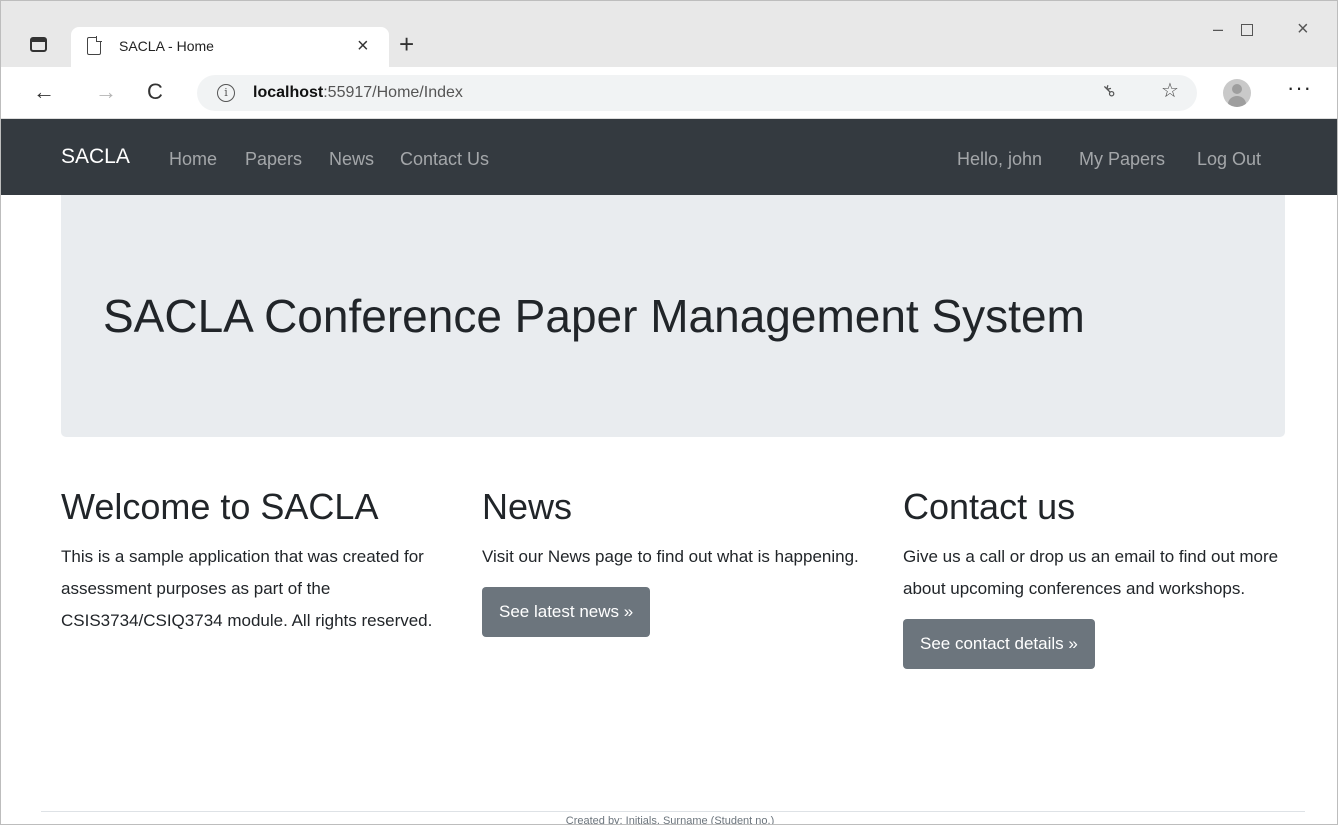 The height and width of the screenshot is (825, 1338). I want to click on tab-actions-icon, so click(38, 44).